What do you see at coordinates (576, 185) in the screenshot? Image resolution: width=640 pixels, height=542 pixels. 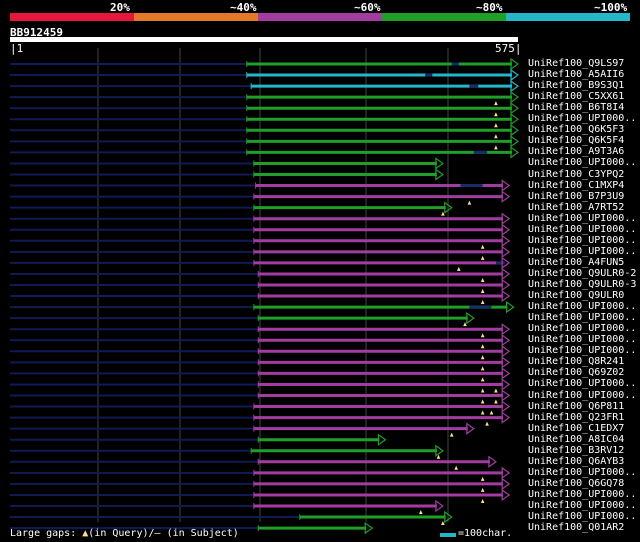 I see `hit-link: UniRef100_C1MXP4` at bounding box center [576, 185].